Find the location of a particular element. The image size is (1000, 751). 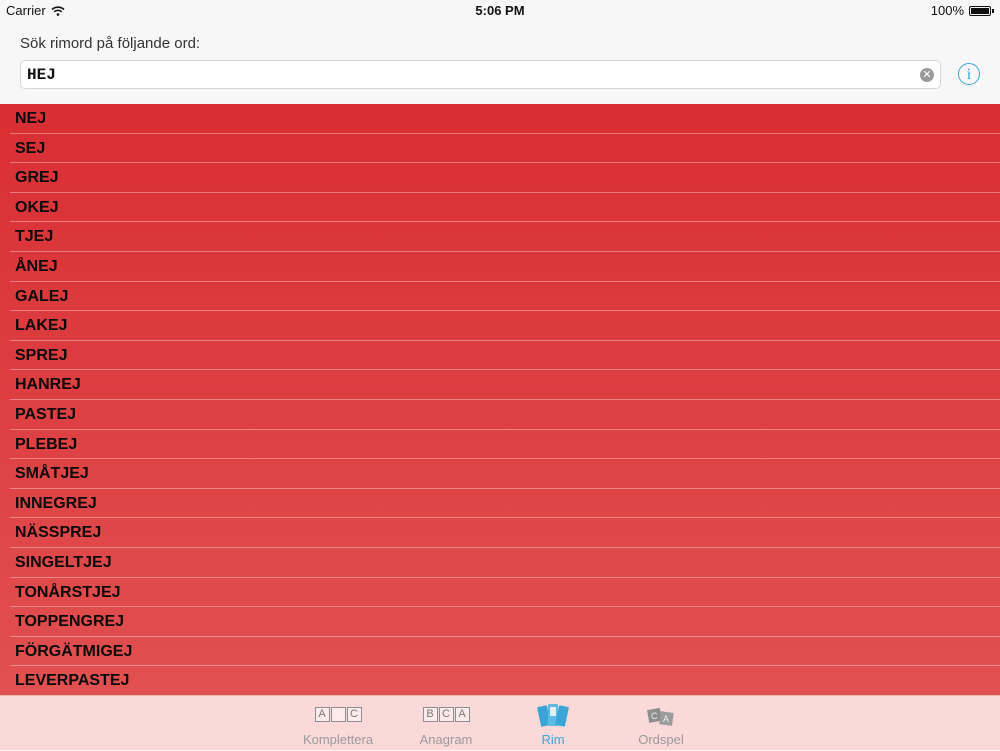

list-item: PASTEJ is located at coordinates (505, 415).